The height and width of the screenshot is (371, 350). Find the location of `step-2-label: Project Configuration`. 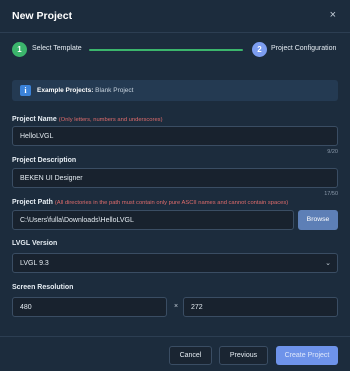

step-2-label: Project Configuration is located at coordinates (304, 48).